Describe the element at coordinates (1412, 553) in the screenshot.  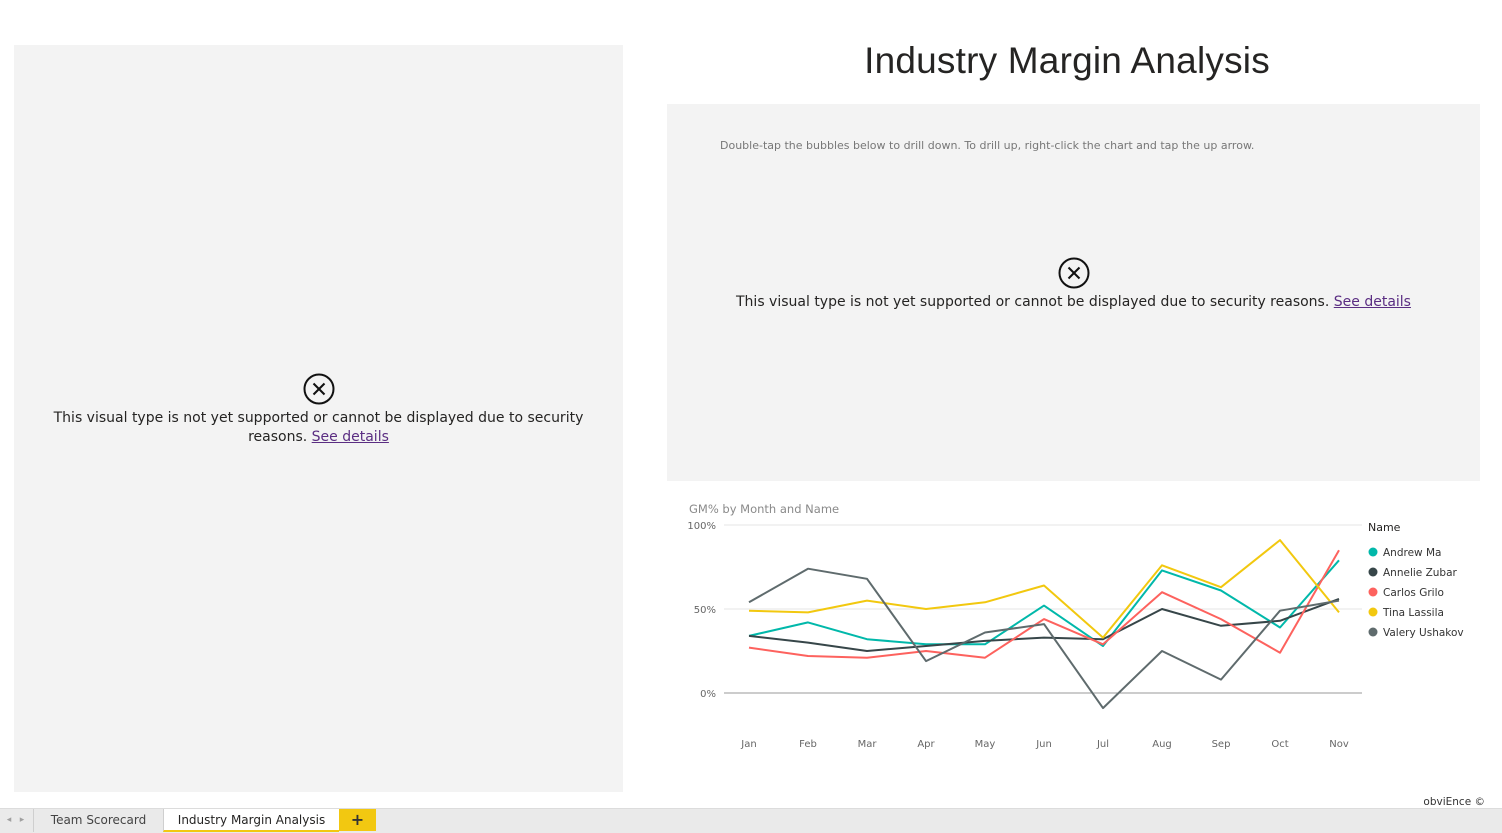
I see `legend-item: Andrew Ma` at that location.